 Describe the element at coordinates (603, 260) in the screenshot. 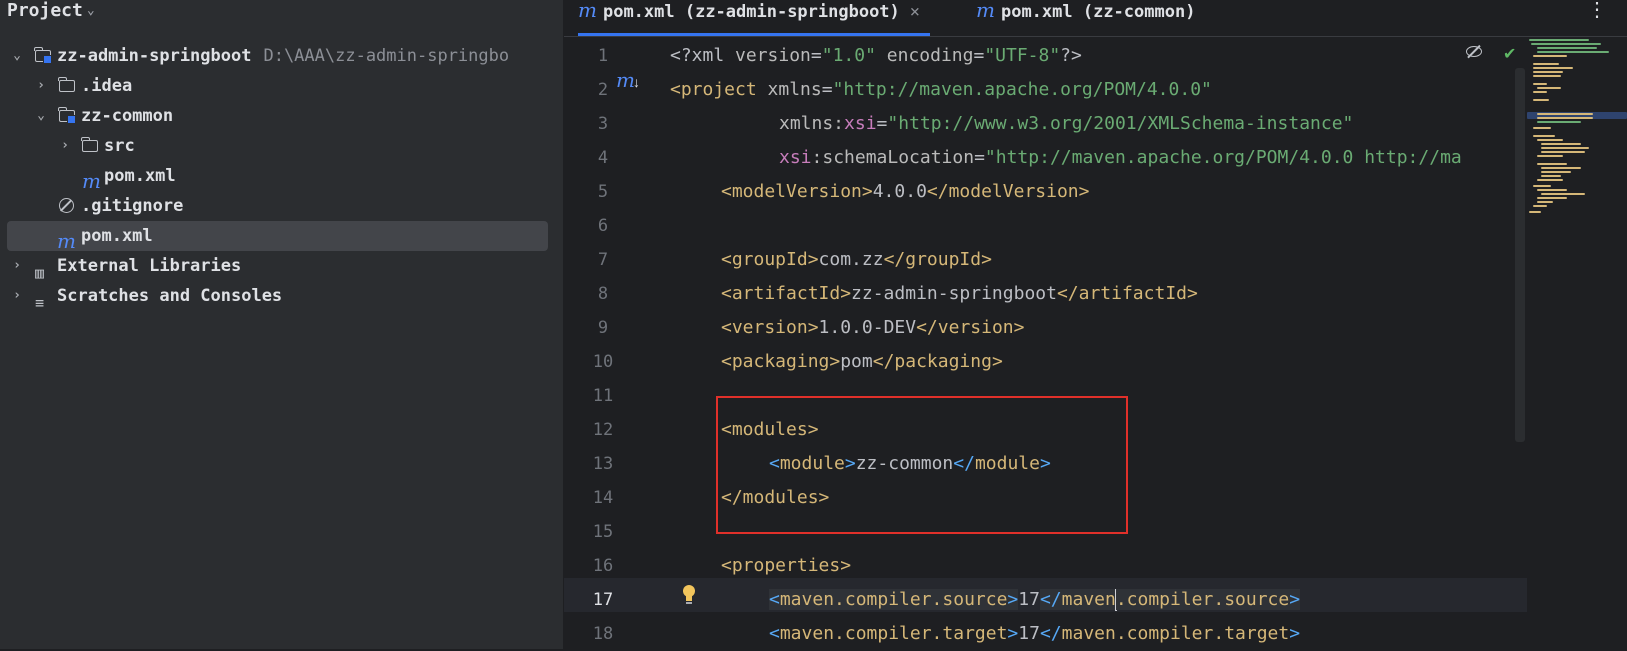

I see `line-number: 7` at that location.